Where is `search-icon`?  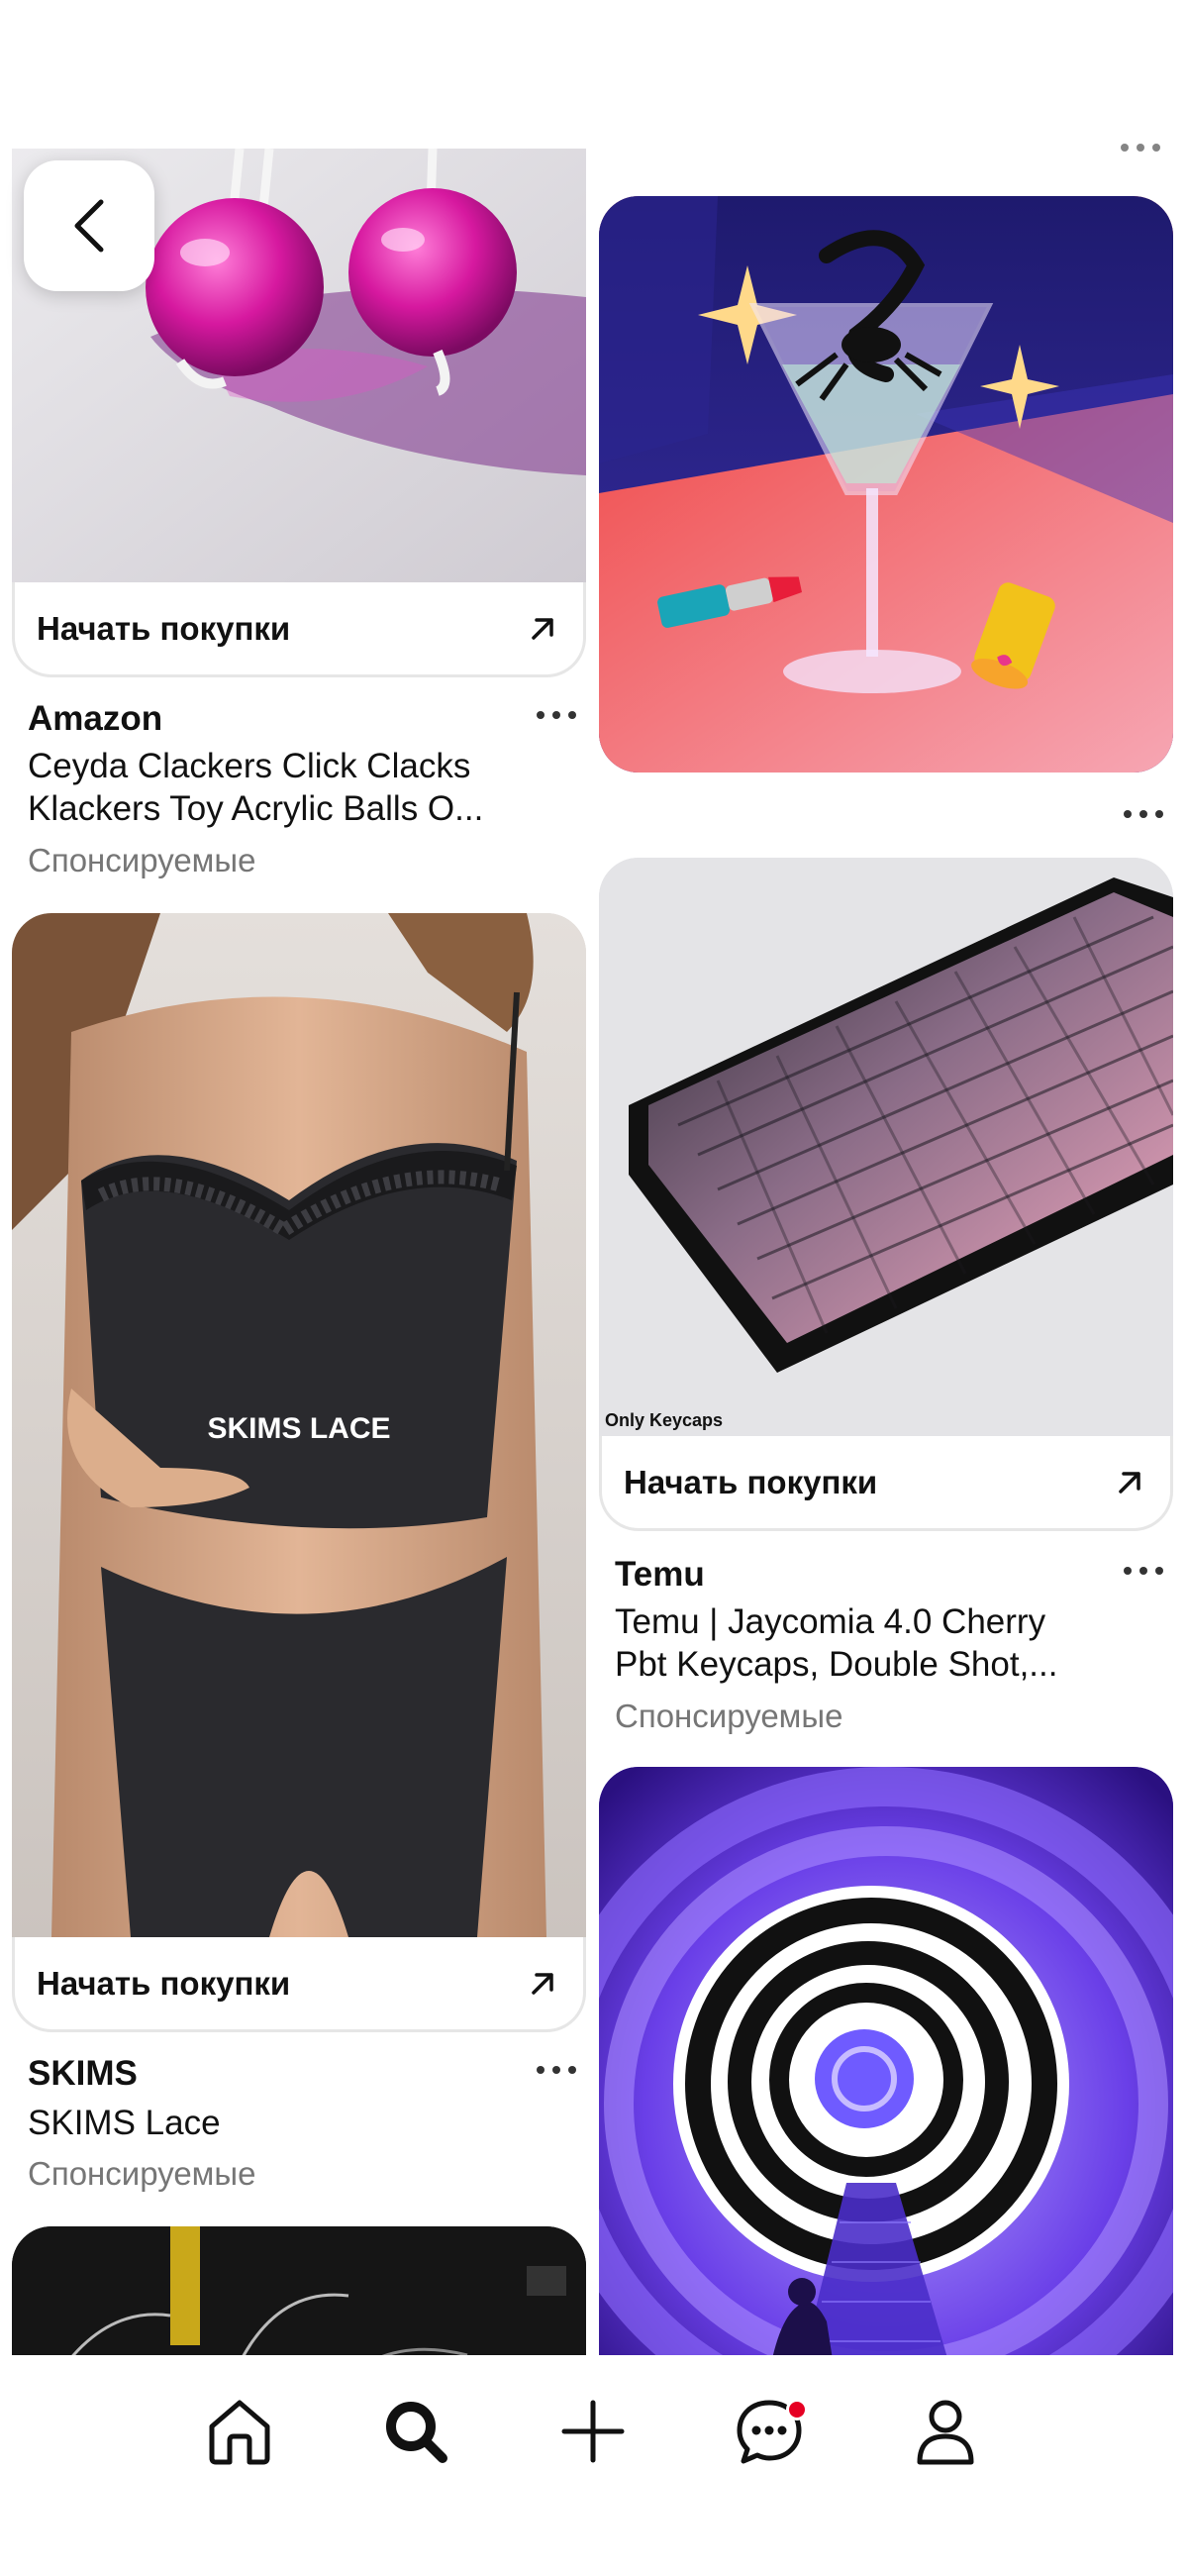 search-icon is located at coordinates (416, 2432).